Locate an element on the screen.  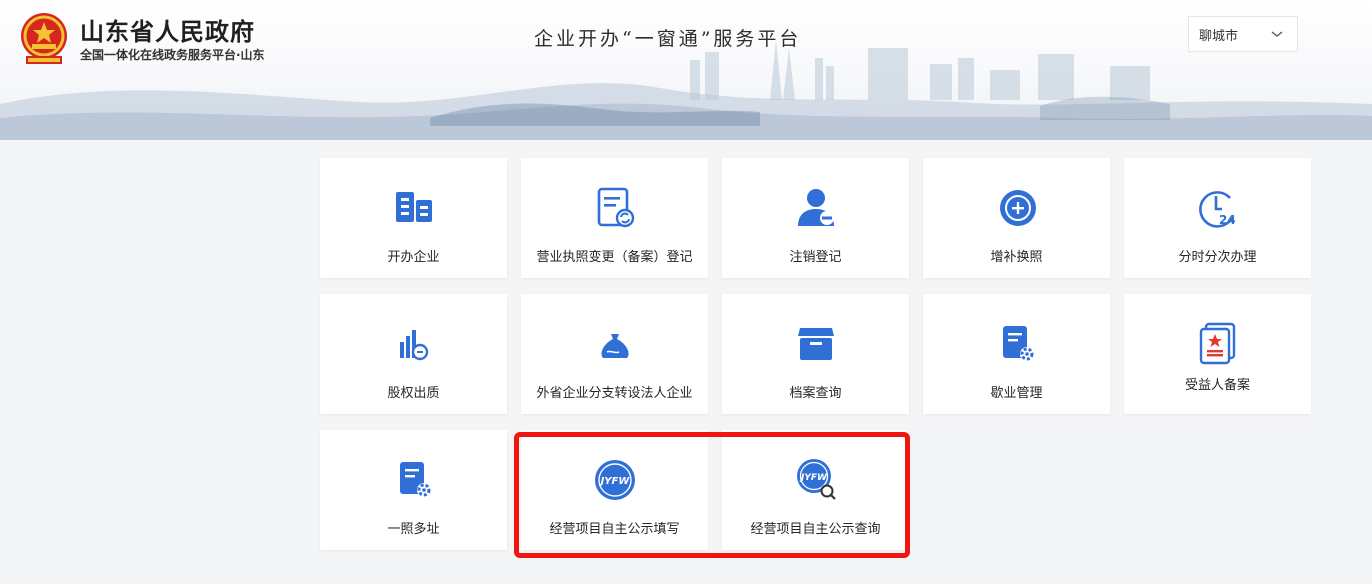
svg-text: 24 is located at coordinates (1227, 220).